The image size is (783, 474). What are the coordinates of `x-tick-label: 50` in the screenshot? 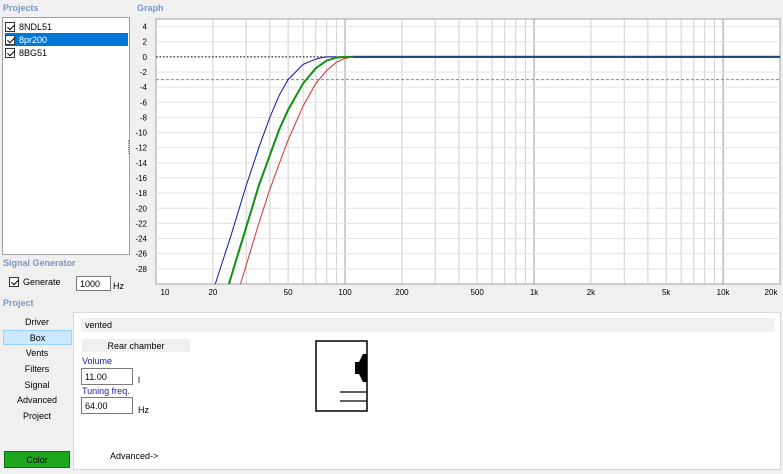 It's located at (288, 292).